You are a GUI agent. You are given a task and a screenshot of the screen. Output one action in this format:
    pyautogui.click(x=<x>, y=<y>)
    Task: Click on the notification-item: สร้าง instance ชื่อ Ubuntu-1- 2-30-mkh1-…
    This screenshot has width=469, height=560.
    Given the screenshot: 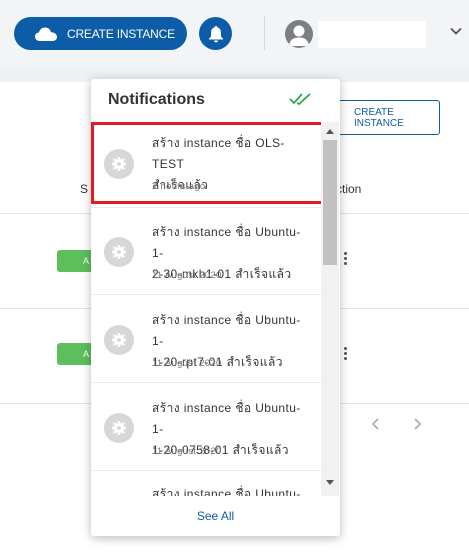 What is the action you would take?
    pyautogui.click(x=206, y=251)
    